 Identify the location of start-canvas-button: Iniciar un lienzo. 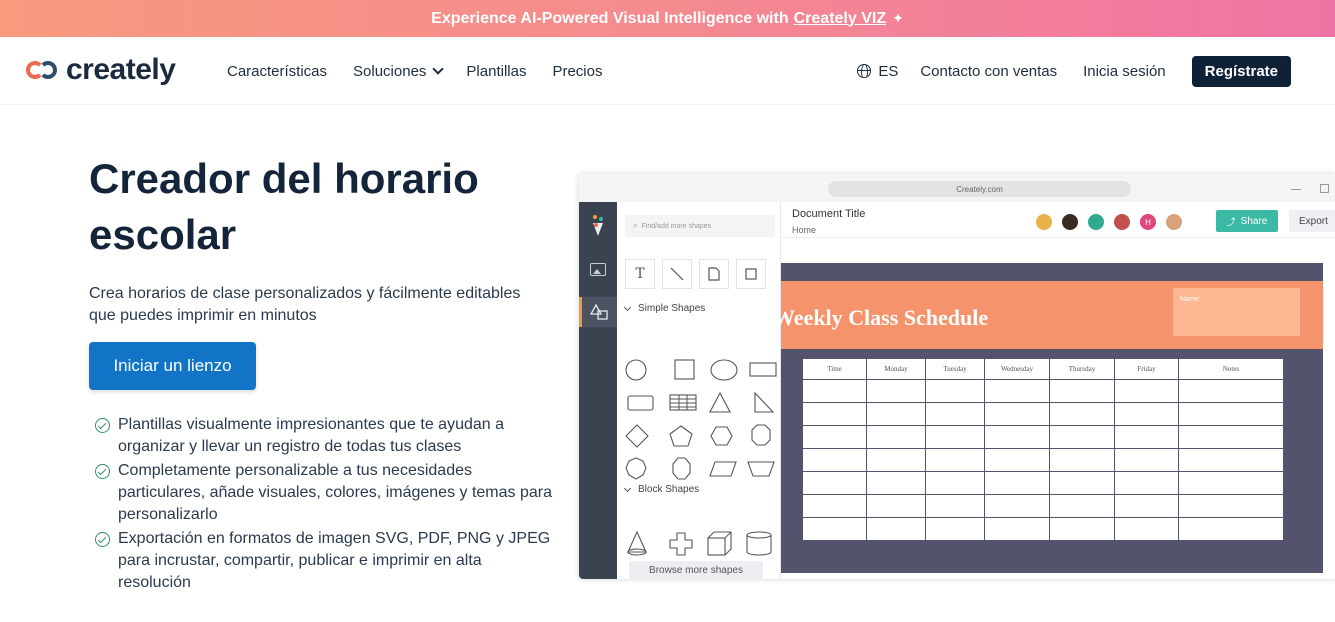
(172, 366).